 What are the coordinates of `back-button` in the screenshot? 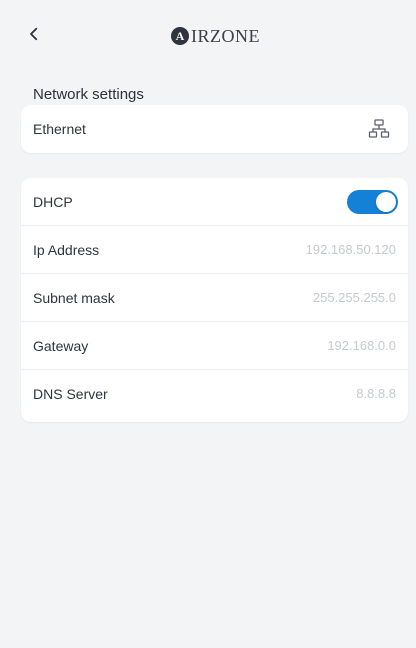 It's located at (34, 34).